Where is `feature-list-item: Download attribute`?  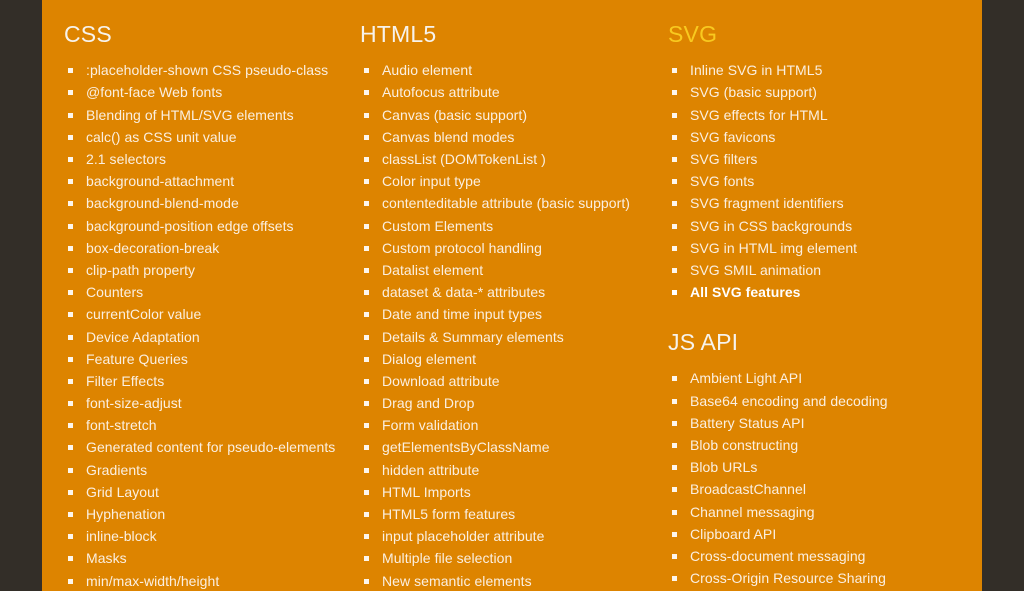
feature-list-item: Download attribute is located at coordinates (505, 381).